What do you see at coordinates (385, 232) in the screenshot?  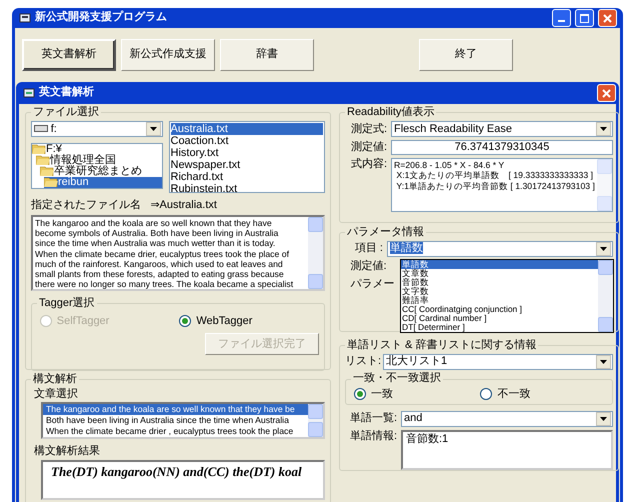 I see `group-title: パラメータ情報` at bounding box center [385, 232].